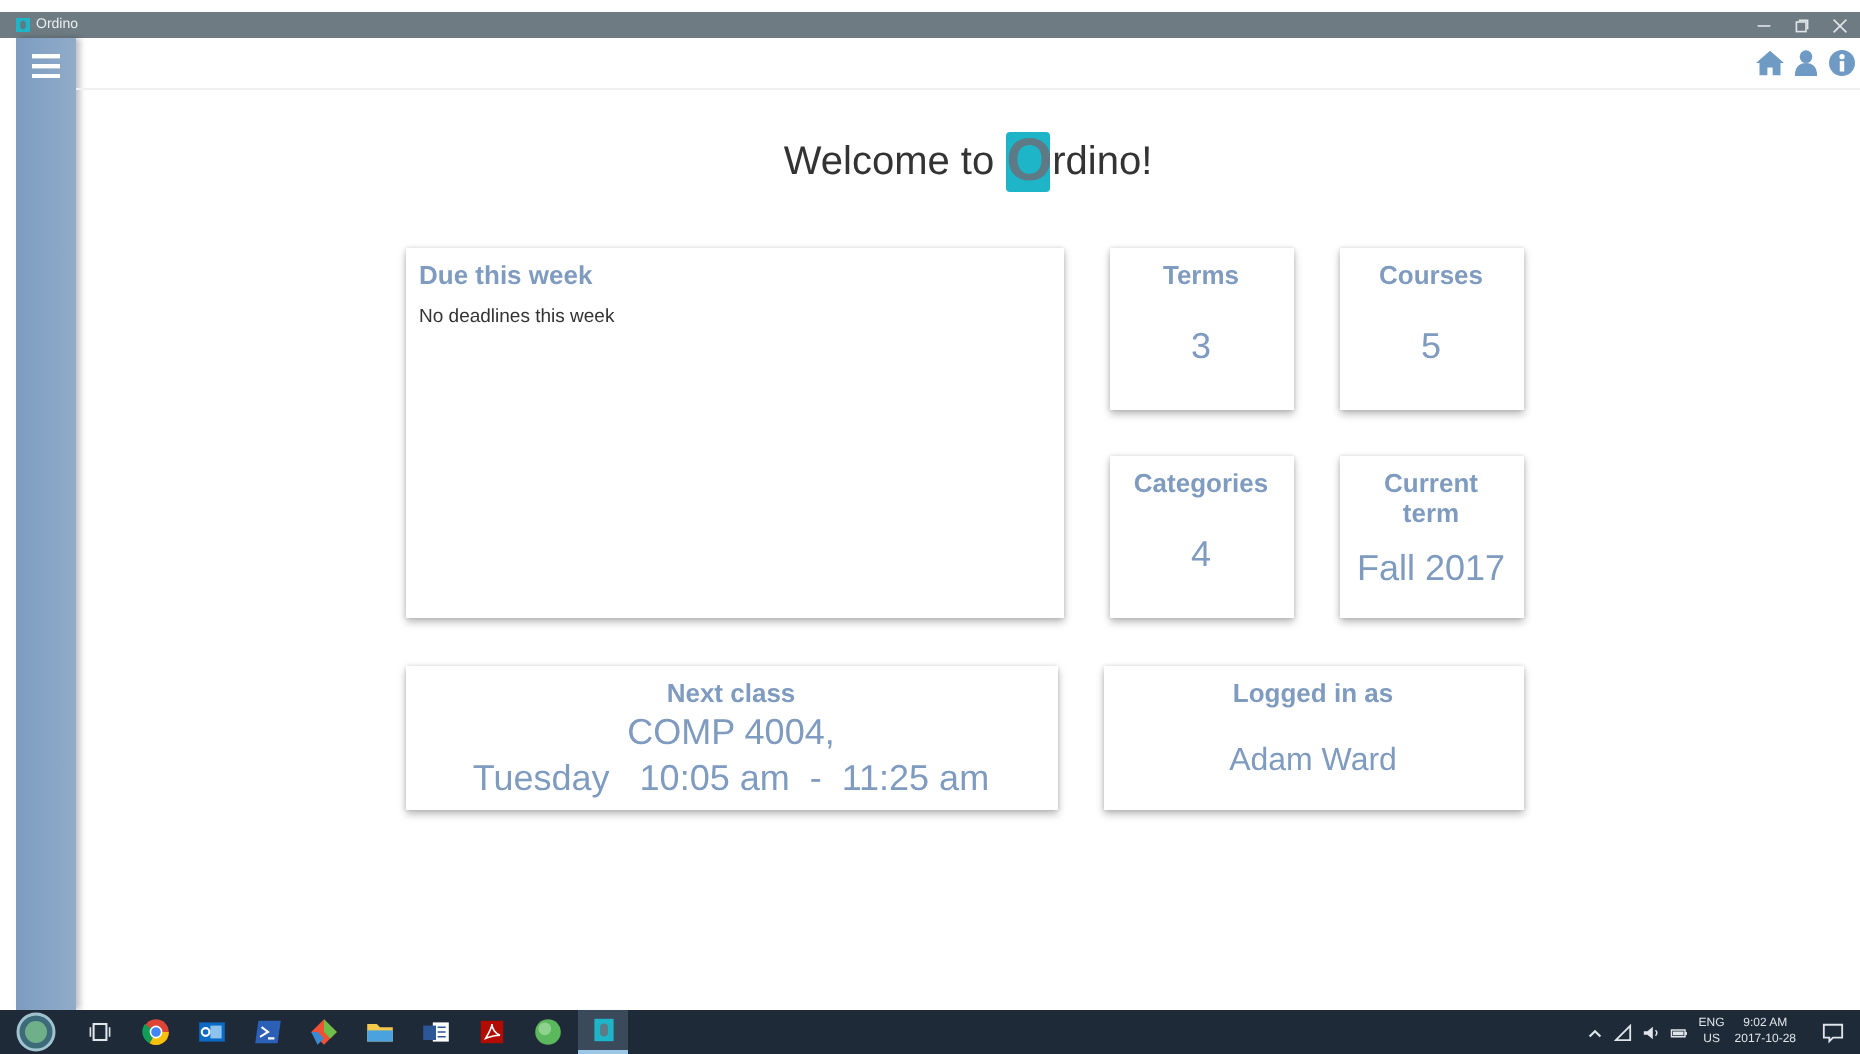 Image resolution: width=1860 pixels, height=1054 pixels. Describe the element at coordinates (1200, 346) in the screenshot. I see `stat-value: 3` at that location.